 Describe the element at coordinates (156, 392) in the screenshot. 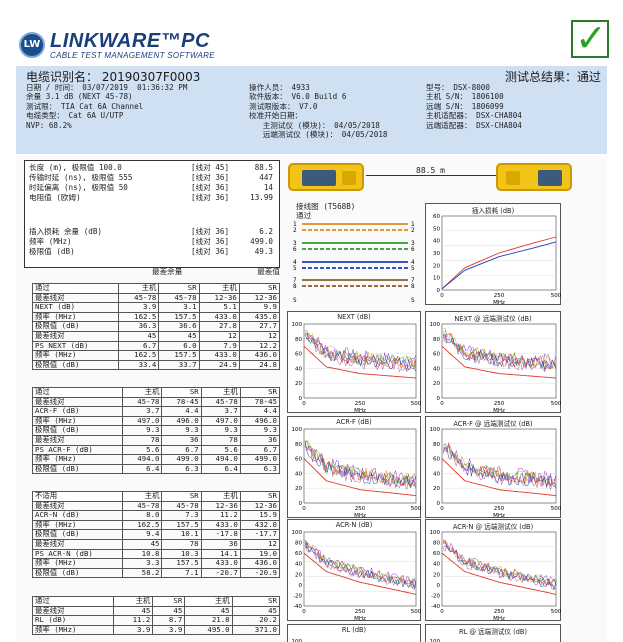

I see `table-header-row: 通过 主机 SR 主机 SR` at that location.